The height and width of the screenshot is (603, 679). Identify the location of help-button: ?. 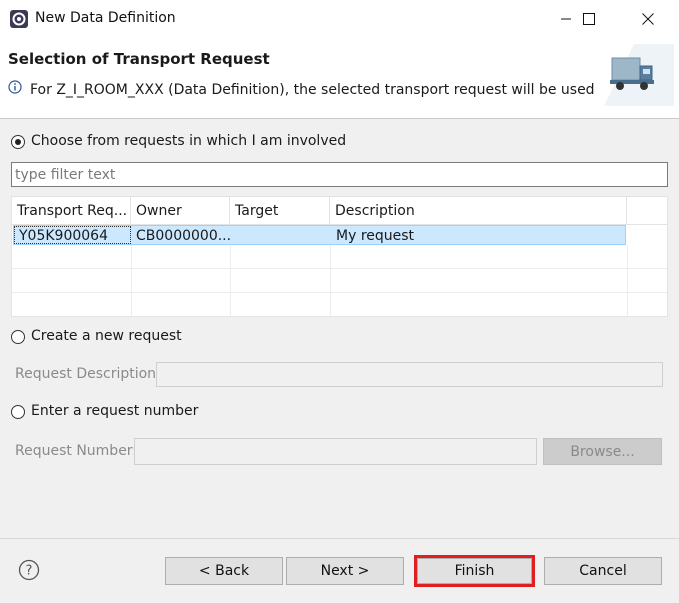
(29, 570).